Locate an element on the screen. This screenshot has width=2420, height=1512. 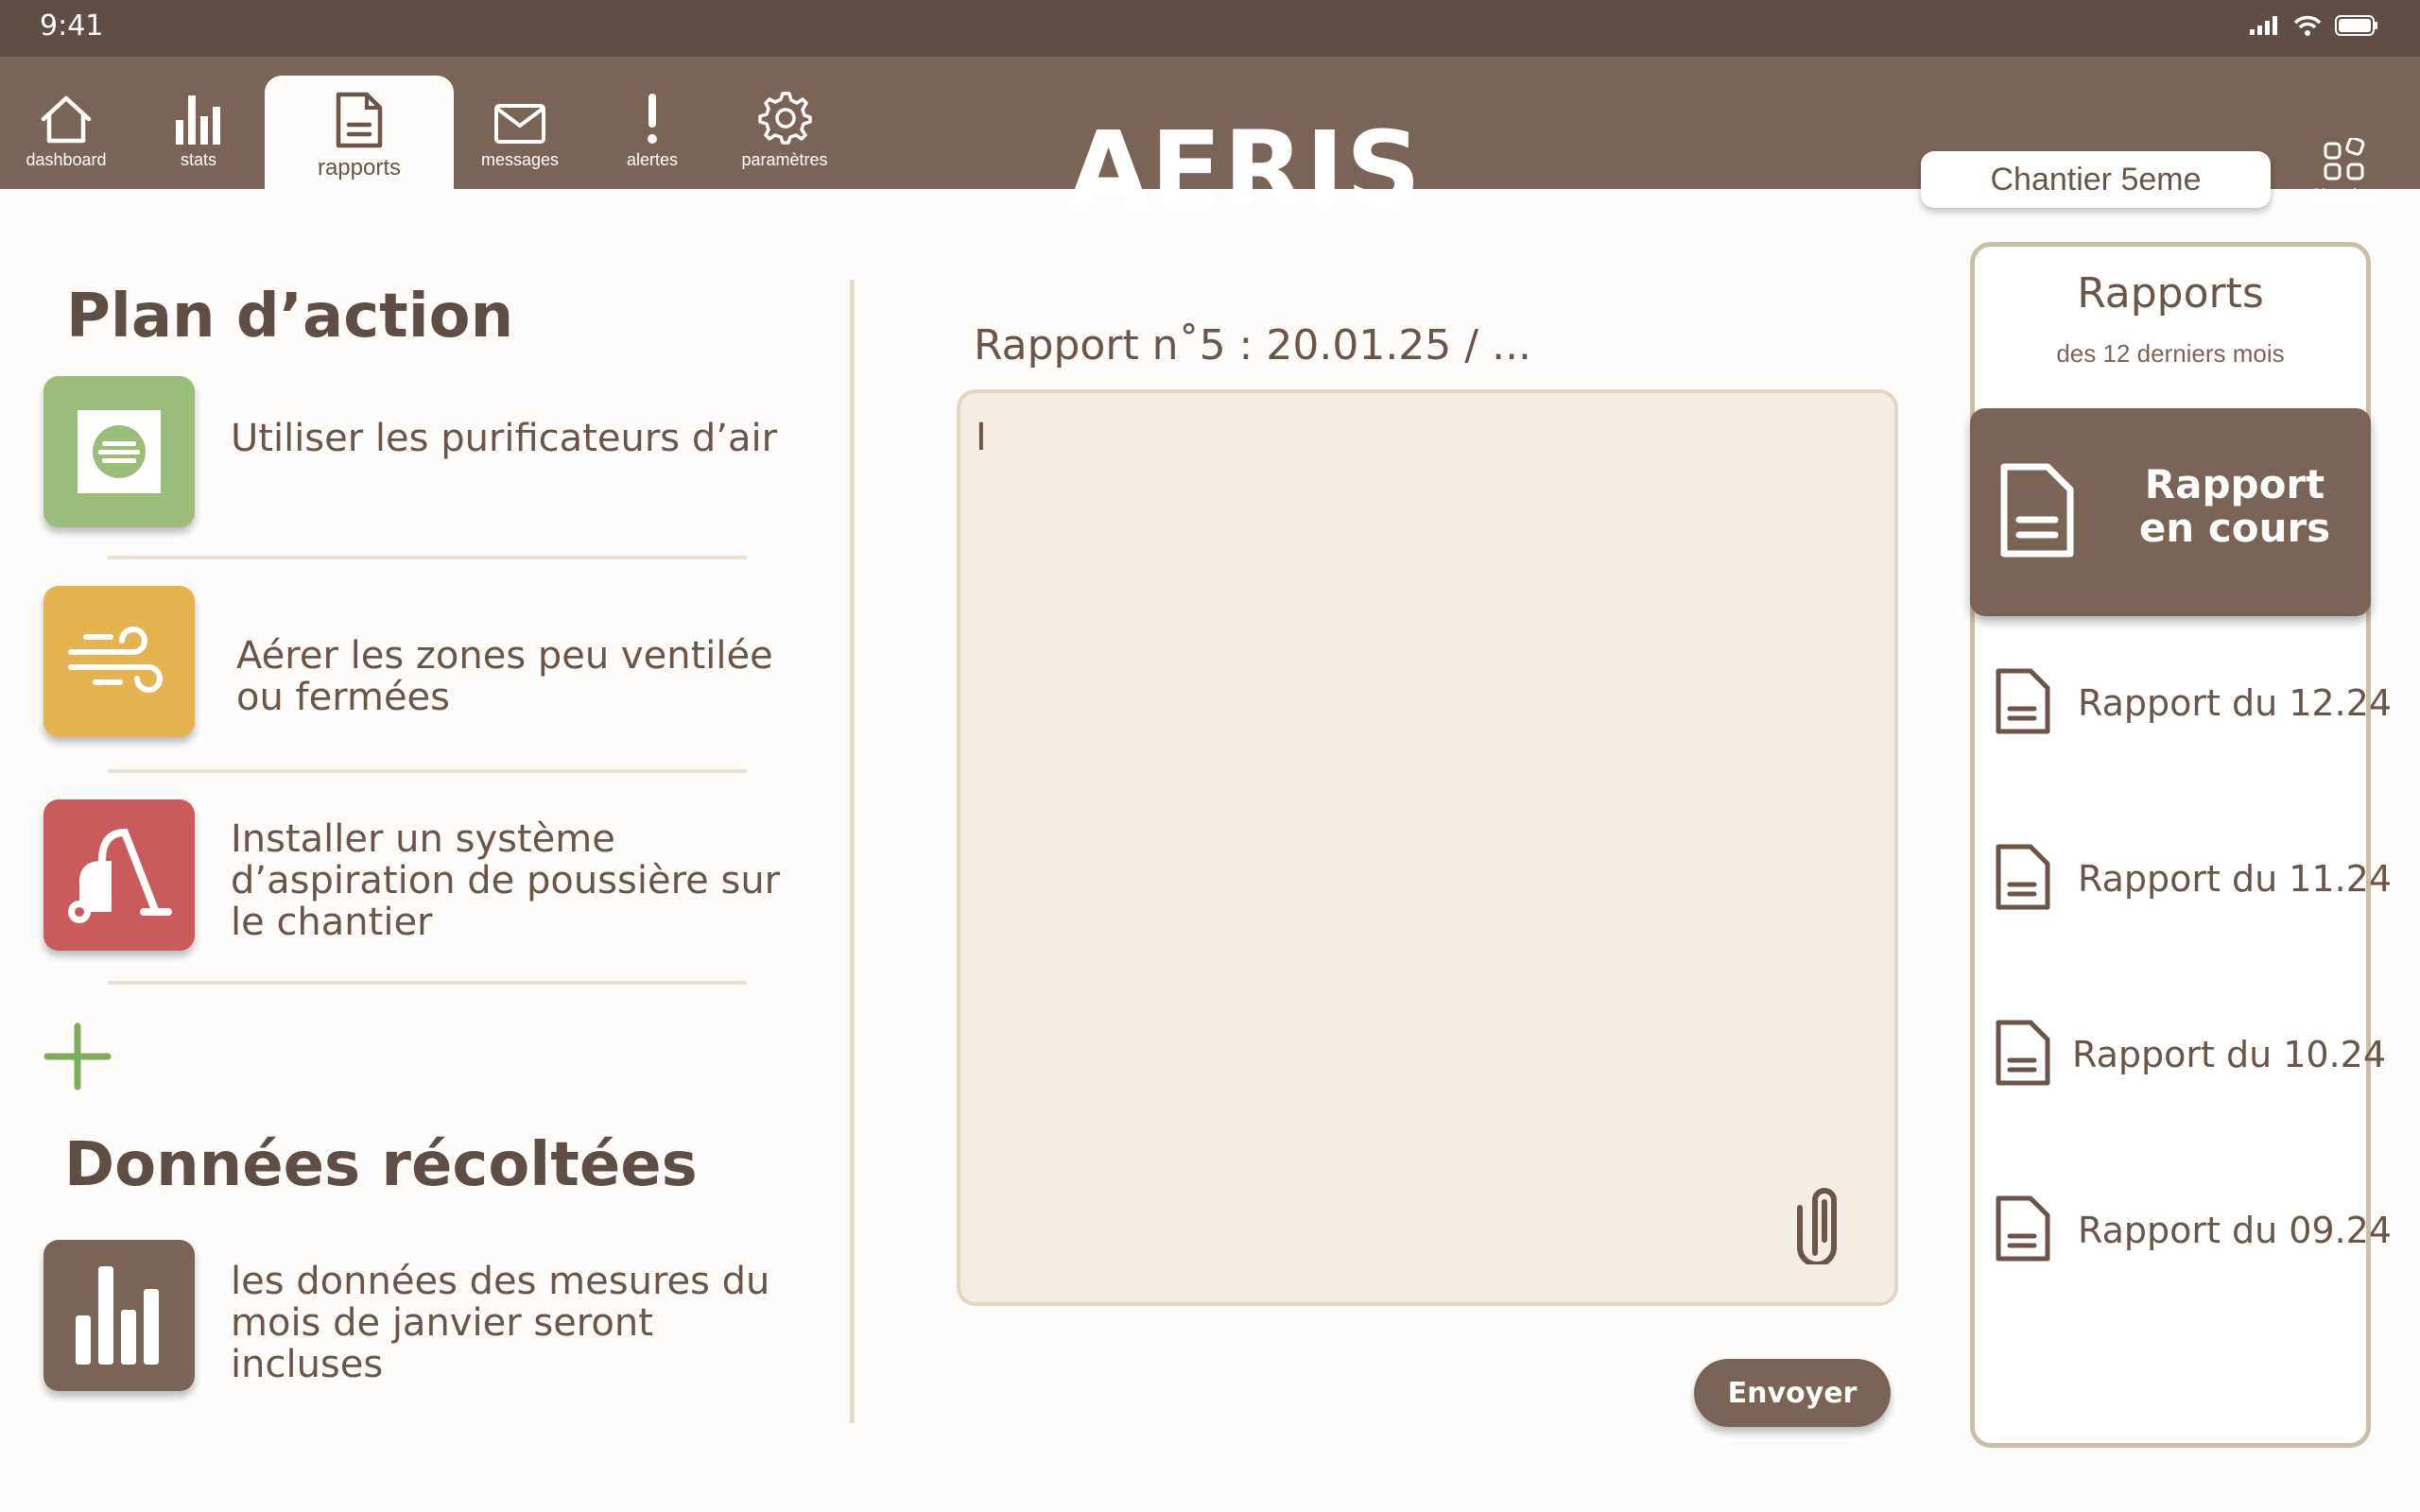
current-report-icon-wrap is located at coordinates (2037, 510).